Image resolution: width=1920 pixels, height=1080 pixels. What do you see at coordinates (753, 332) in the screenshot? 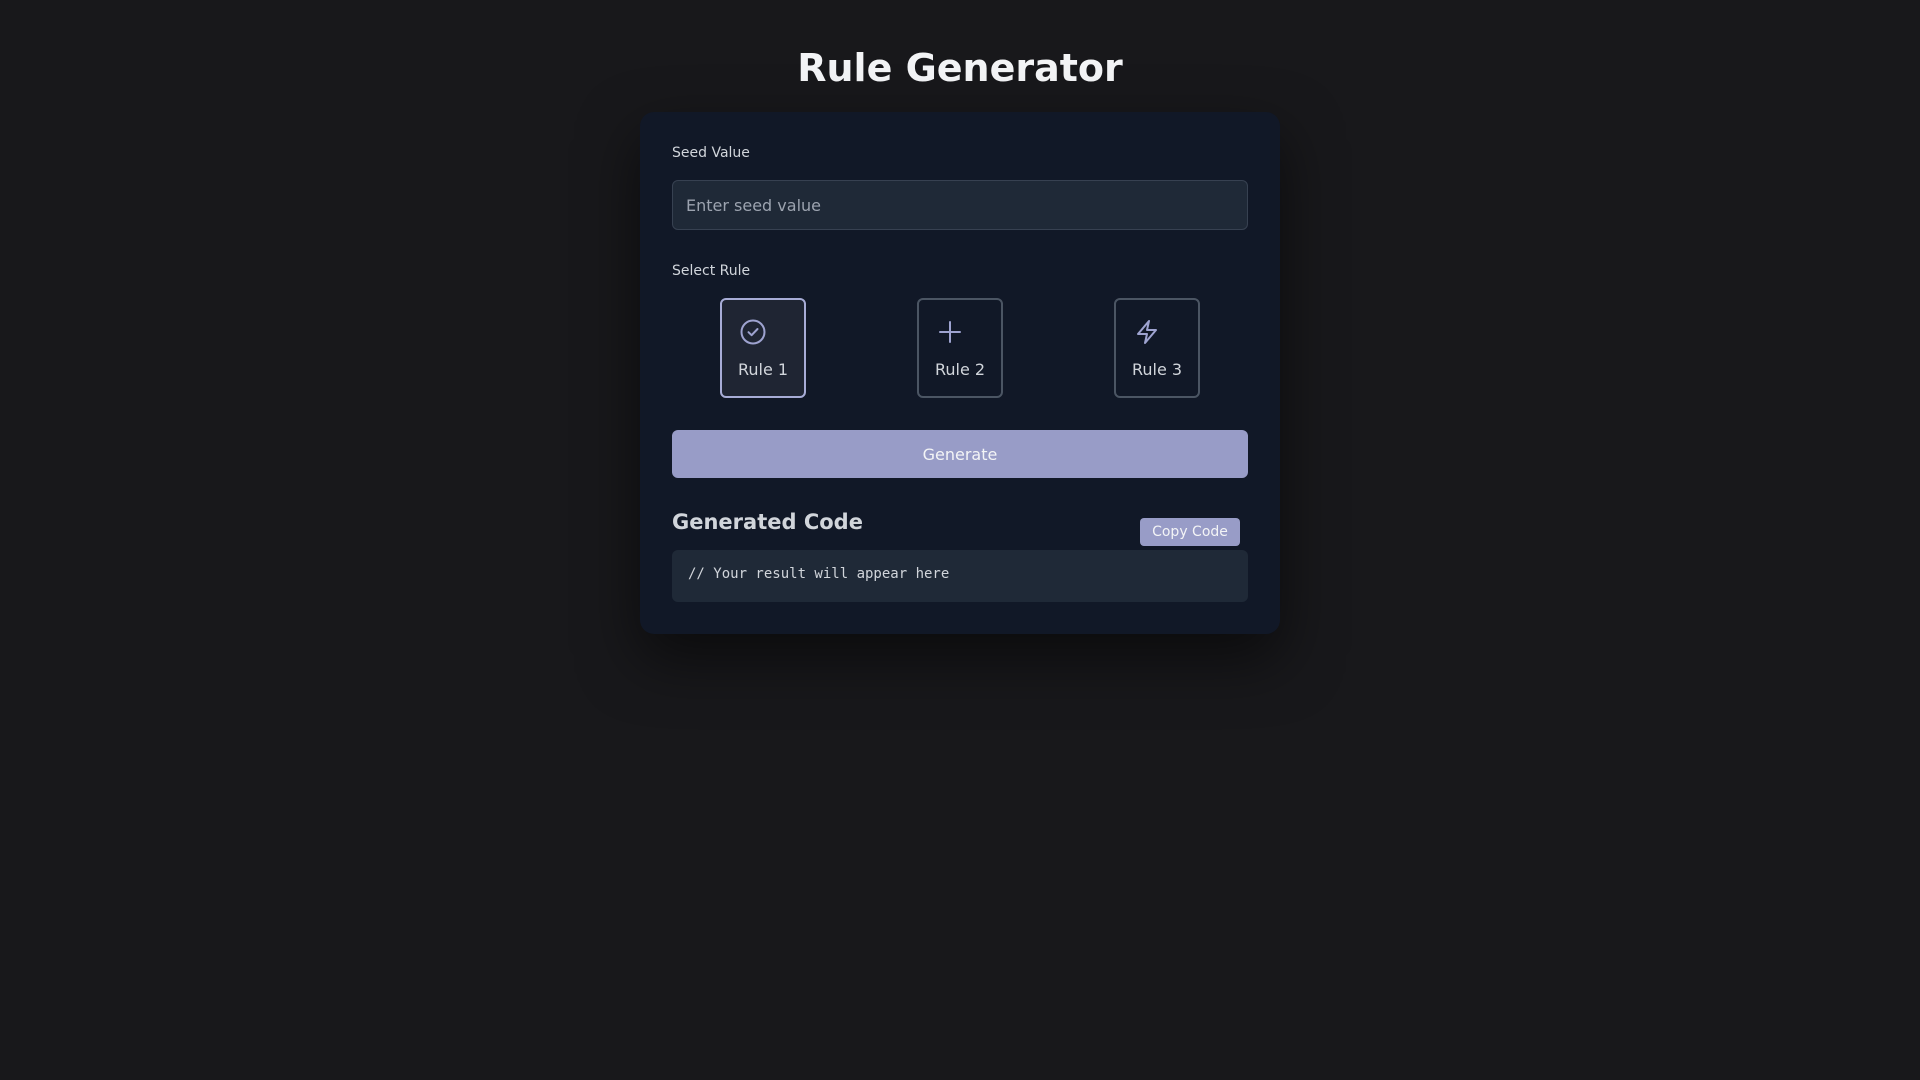
I see `check-circle-icon` at bounding box center [753, 332].